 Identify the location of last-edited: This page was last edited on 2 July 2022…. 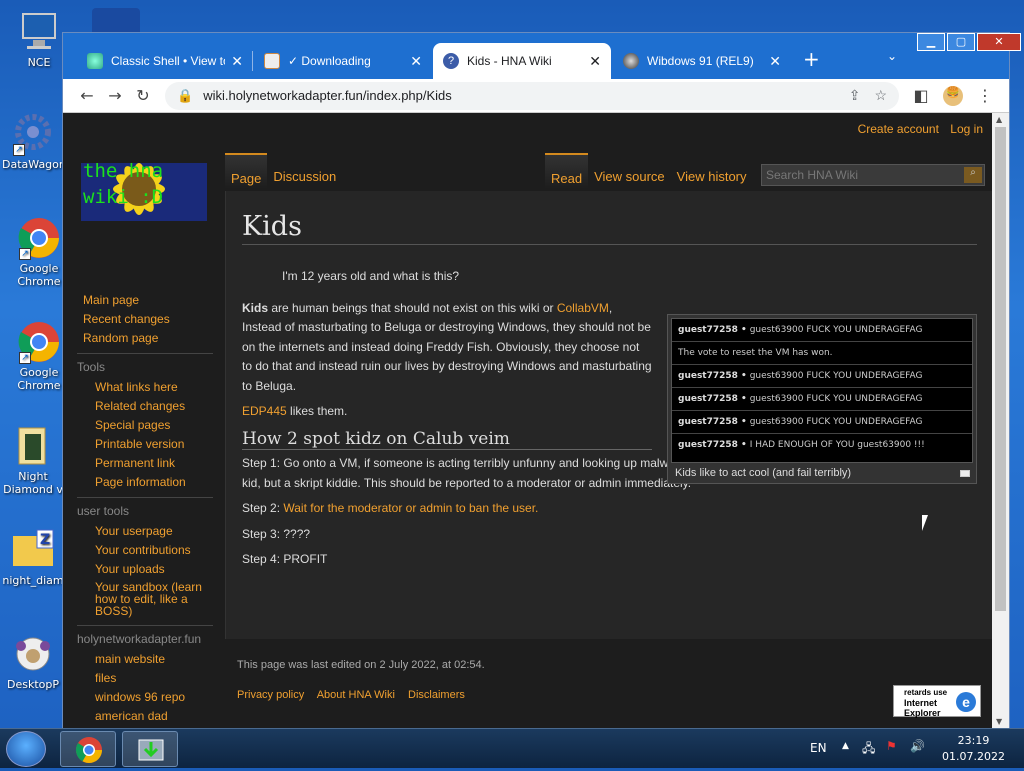
(361, 665).